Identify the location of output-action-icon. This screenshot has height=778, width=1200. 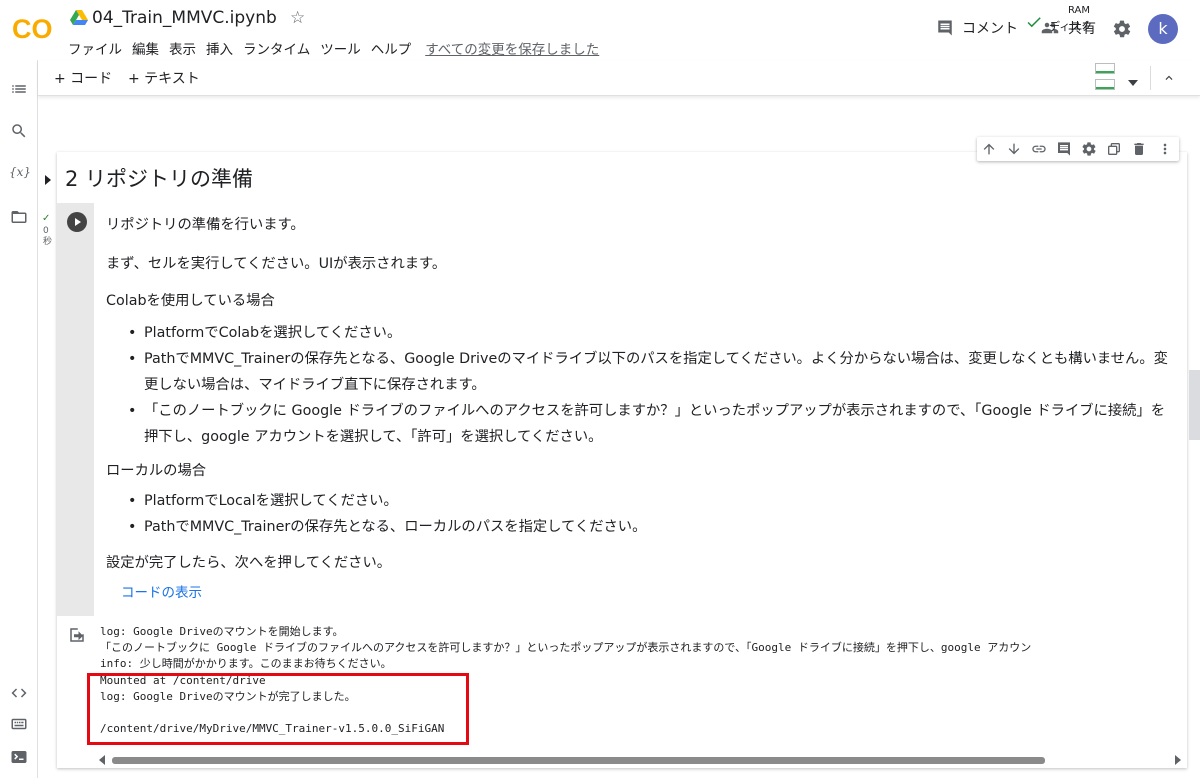
(77, 637).